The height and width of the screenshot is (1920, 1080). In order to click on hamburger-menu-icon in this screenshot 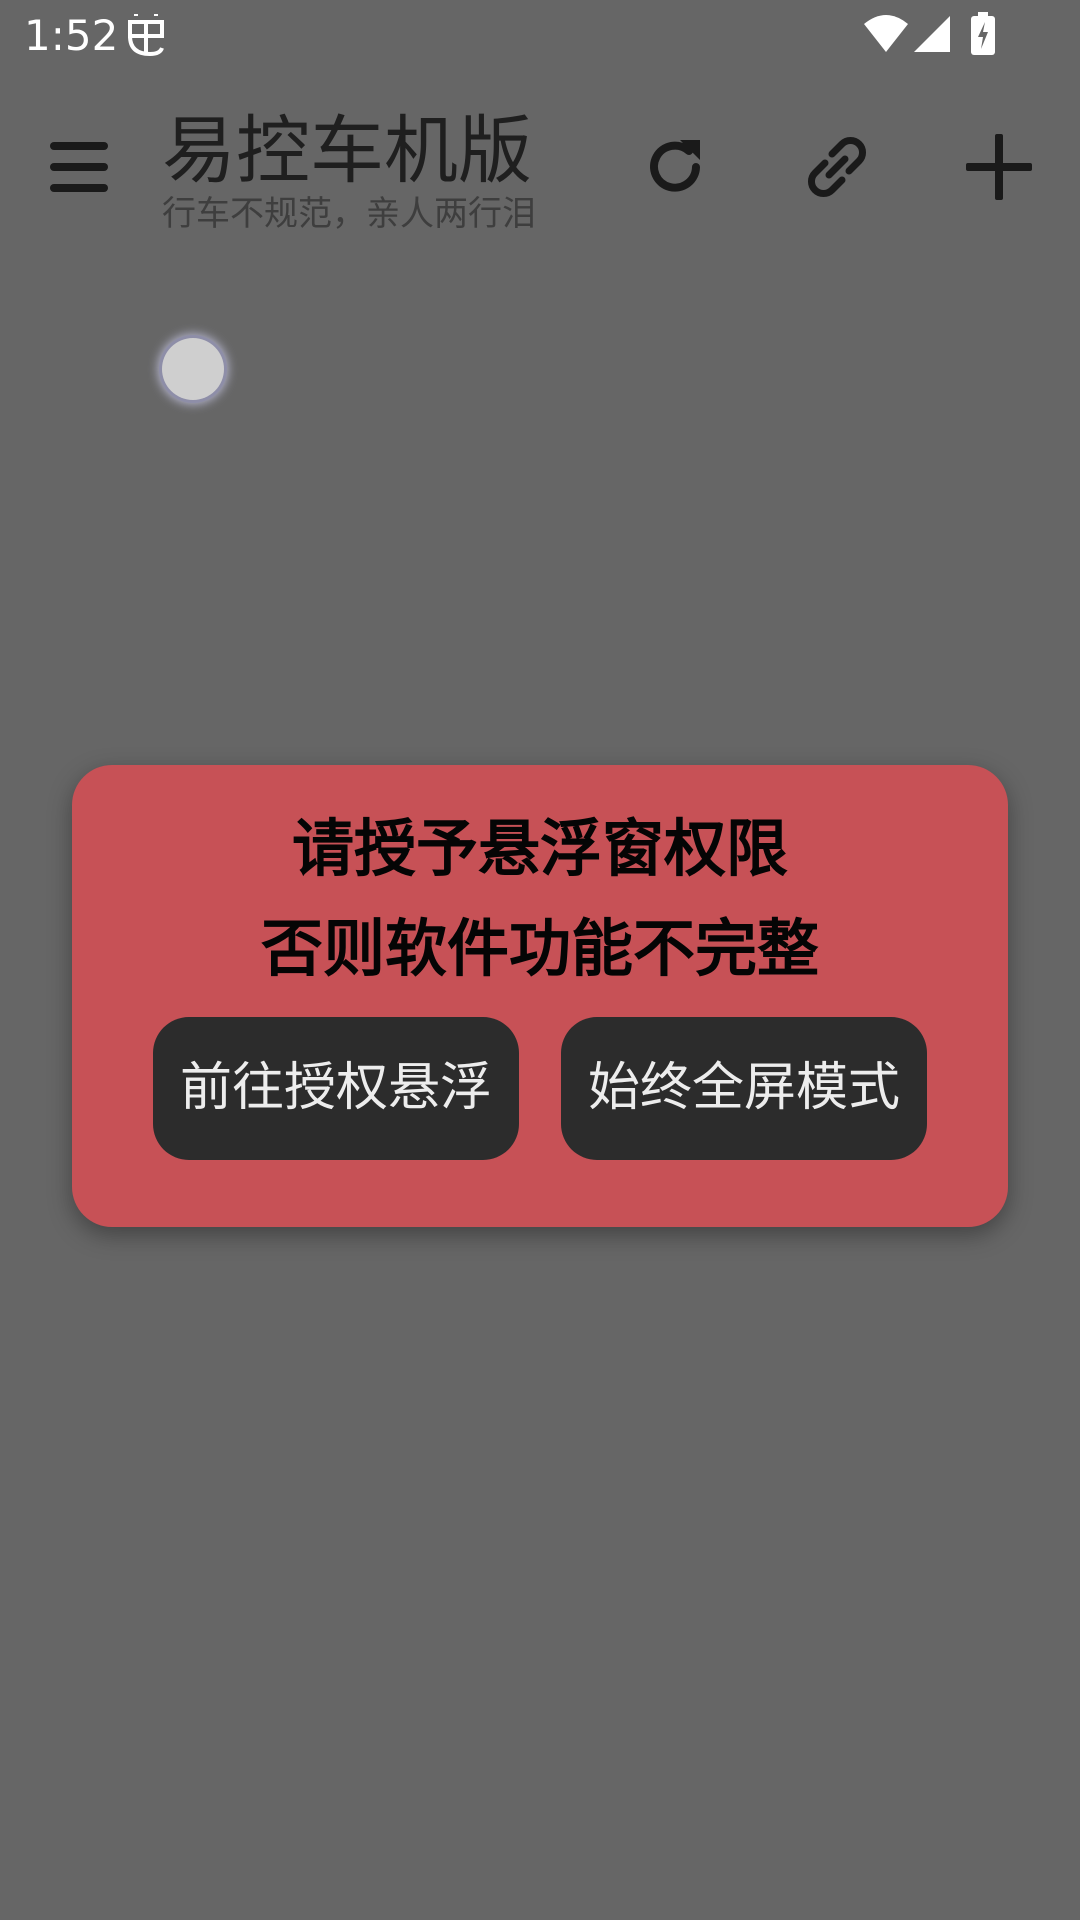, I will do `click(79, 167)`.